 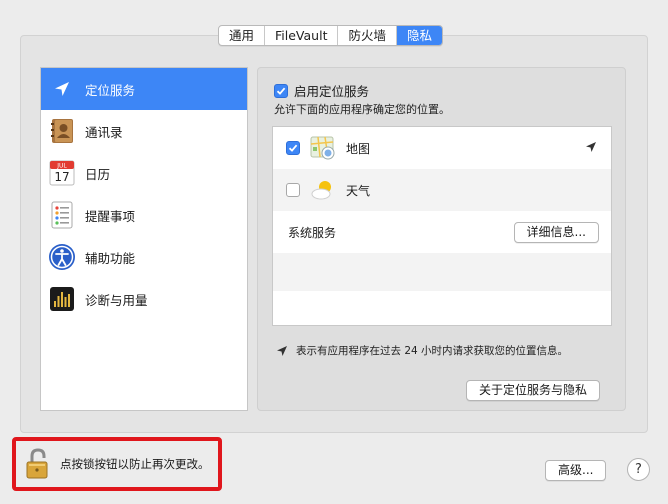 What do you see at coordinates (242, 35) in the screenshot?
I see `tab-general: 通用` at bounding box center [242, 35].